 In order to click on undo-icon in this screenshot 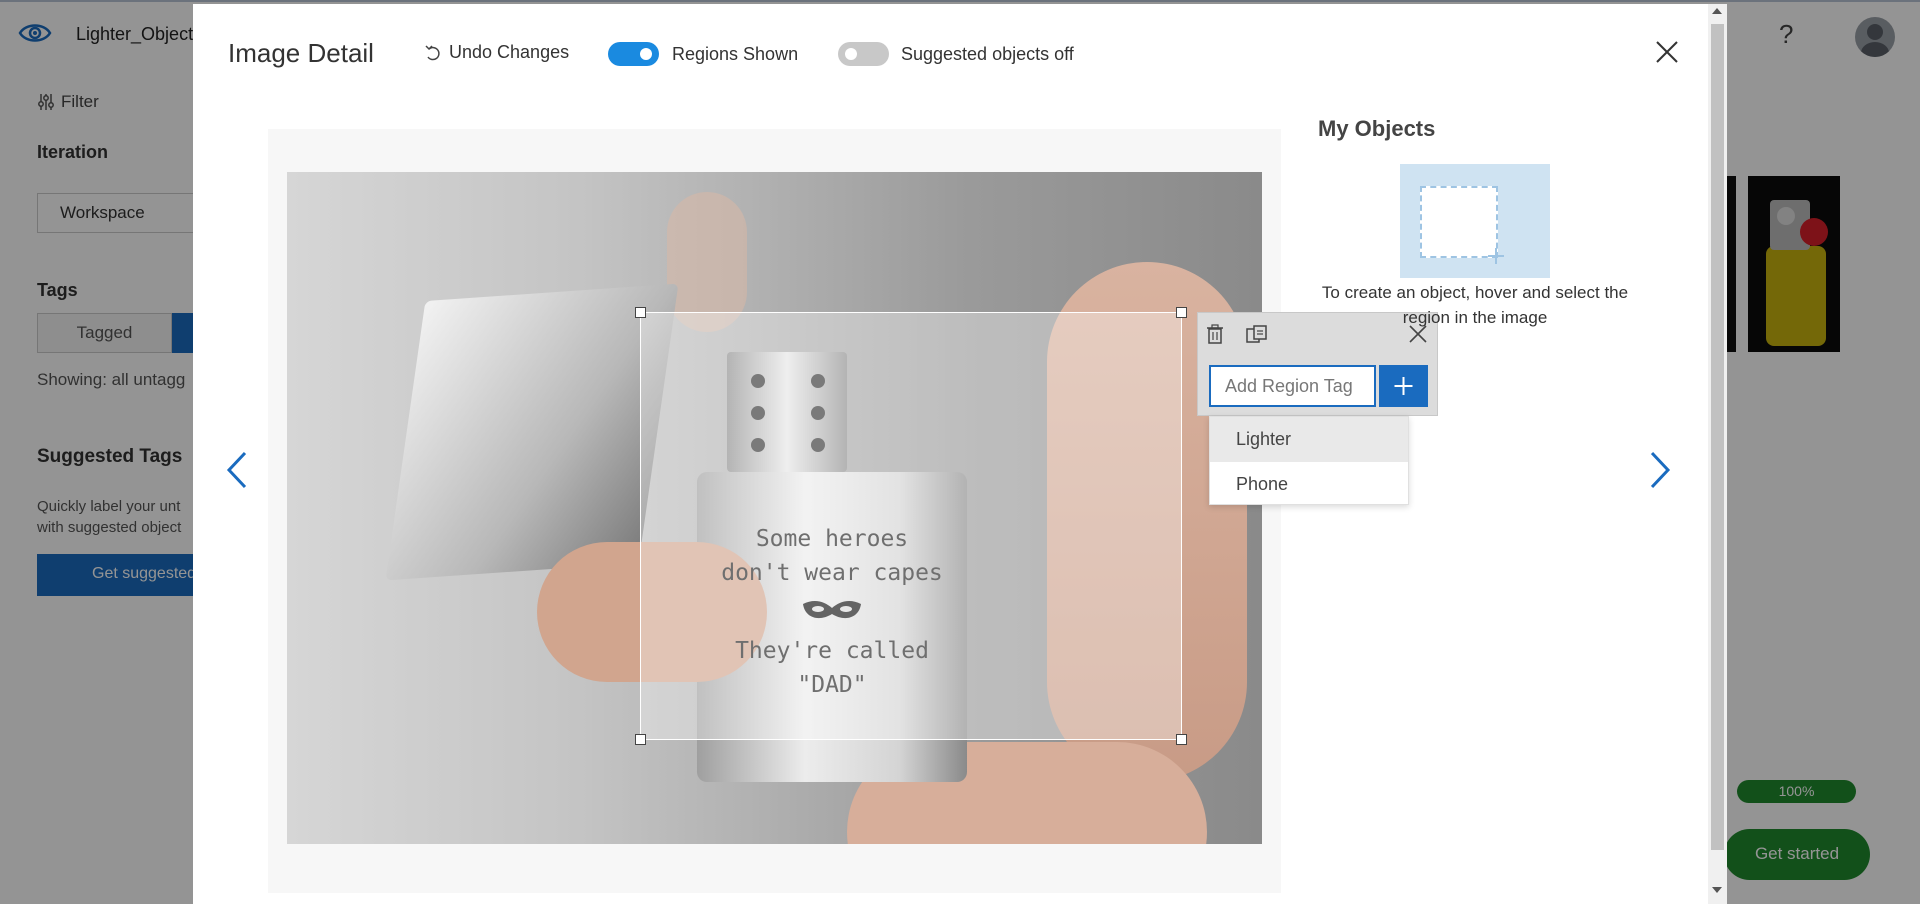, I will do `click(432, 52)`.